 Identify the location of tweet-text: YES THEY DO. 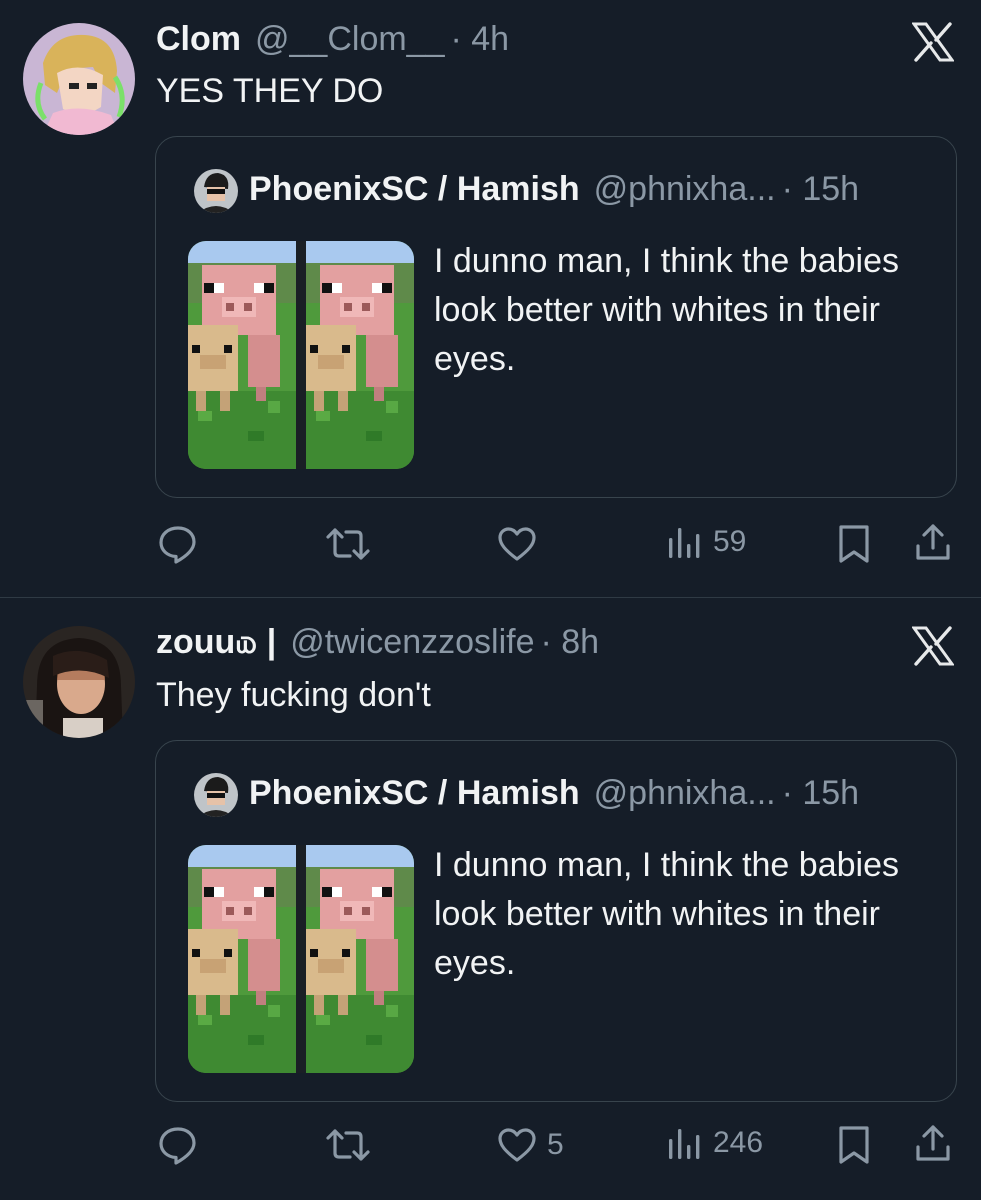
(270, 91).